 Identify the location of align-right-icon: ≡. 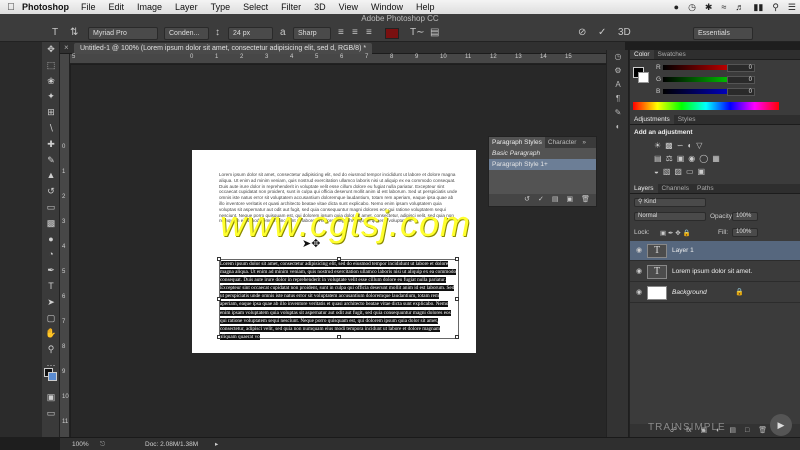
(369, 33).